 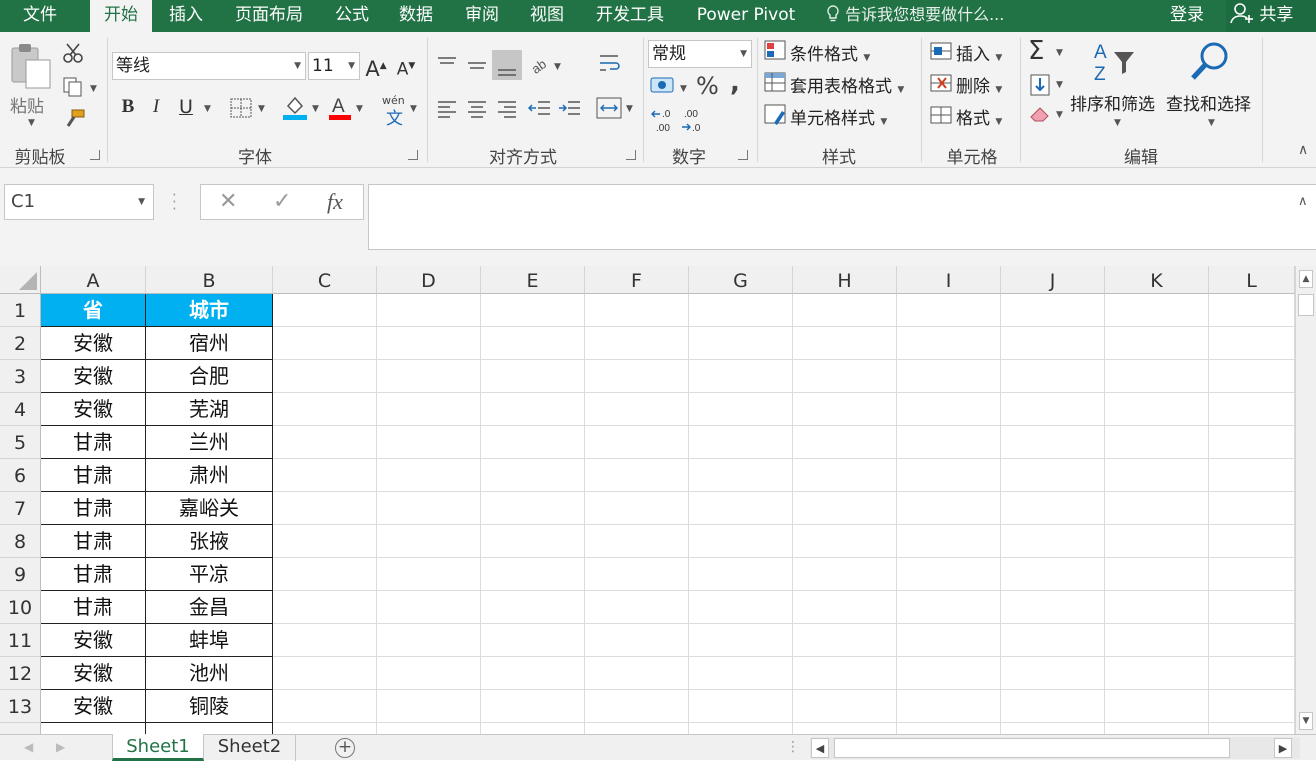 I want to click on borders-dropdown-icon: ▼, so click(x=261, y=109).